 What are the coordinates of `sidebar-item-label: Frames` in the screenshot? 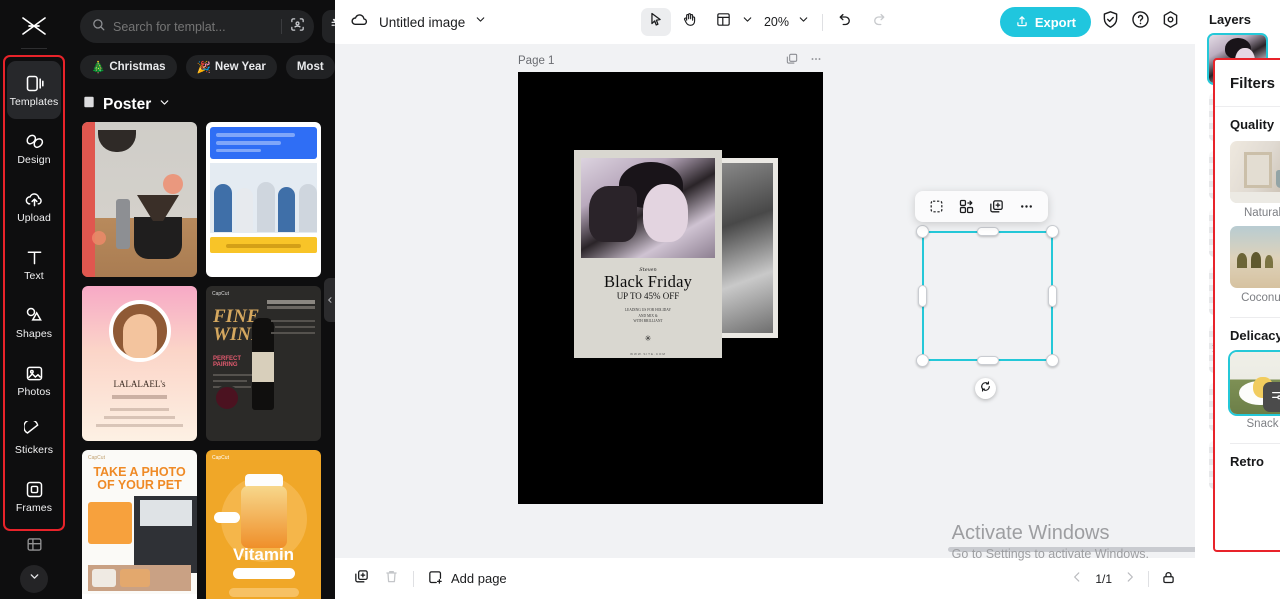 It's located at (34, 507).